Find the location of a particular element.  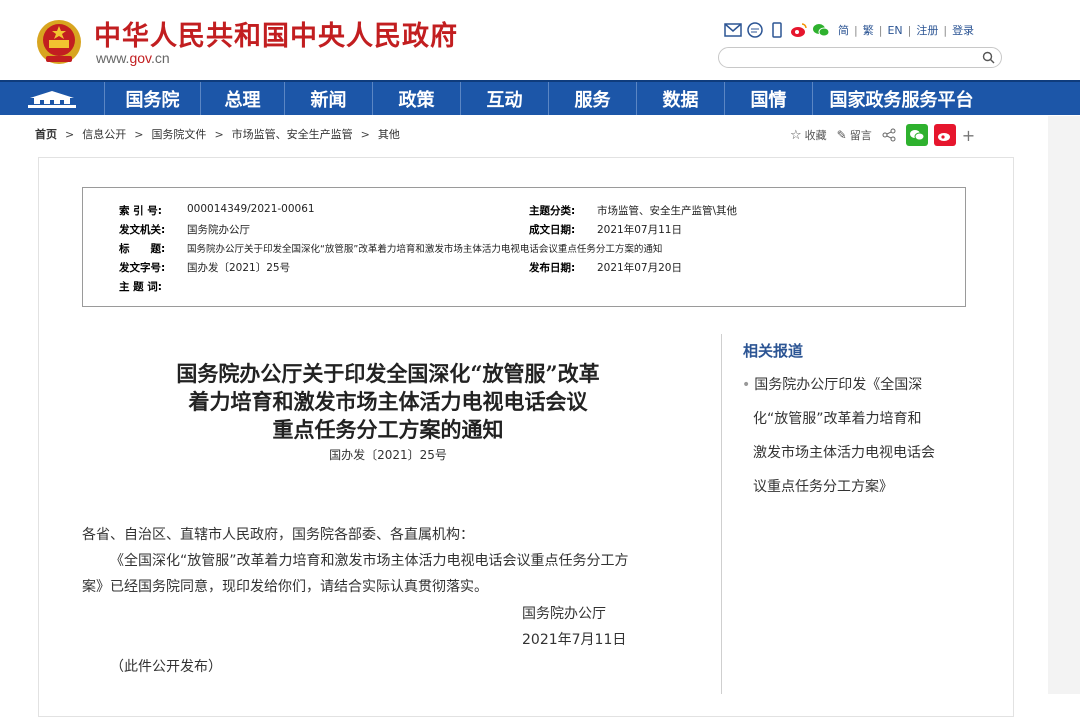

title-line: 着力培育和激发市场主体活力电视电话会议 is located at coordinates (388, 401).